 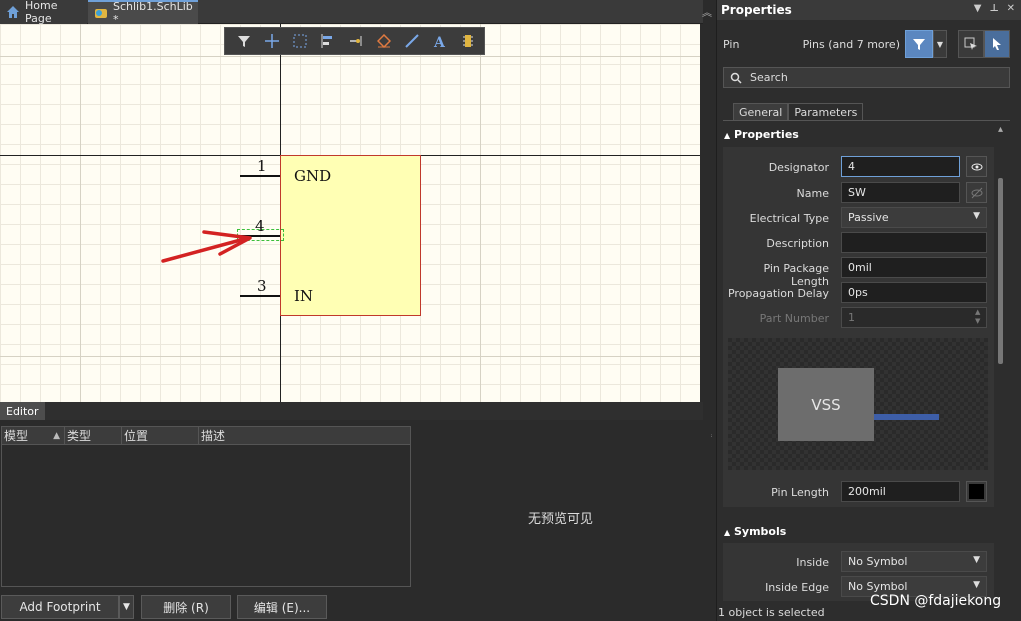 I want to click on properties-scrollbar, so click(x=1000, y=271).